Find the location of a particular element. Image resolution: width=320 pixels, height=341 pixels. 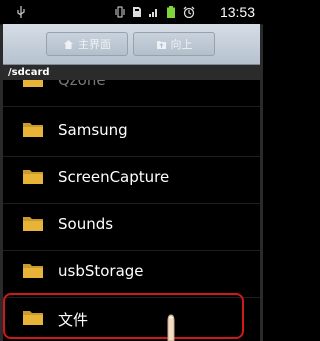

status-bar: 13:53 is located at coordinates (131, 12).